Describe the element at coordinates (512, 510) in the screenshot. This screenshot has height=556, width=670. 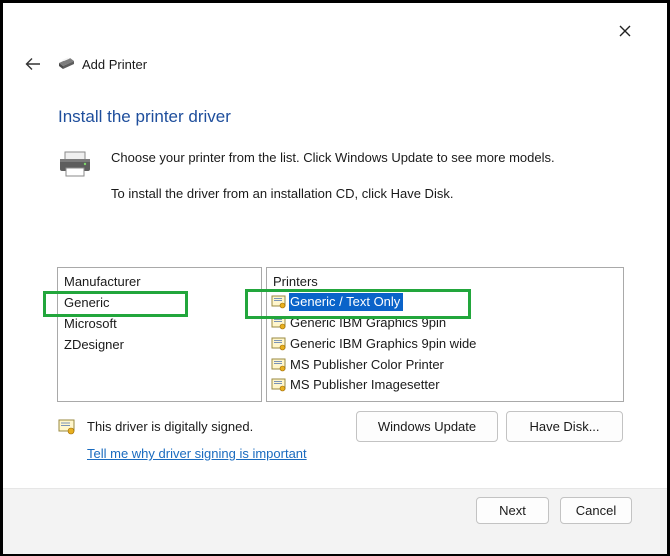
I see `next-button: Next` at that location.